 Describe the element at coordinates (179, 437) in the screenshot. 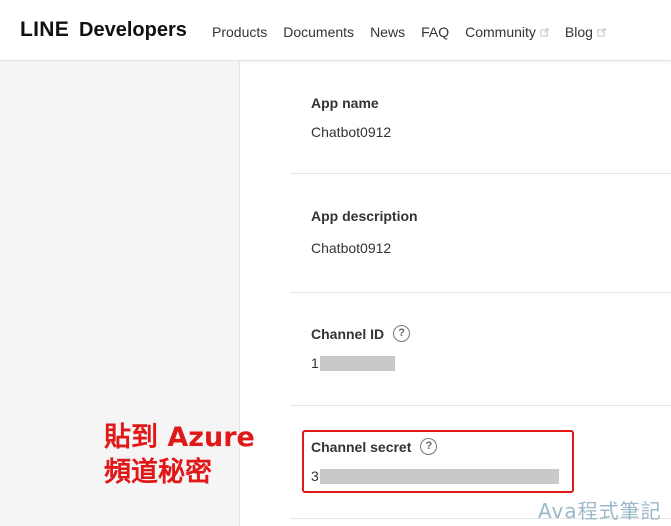

I see `annotation-line-1: 貼到 Azure` at that location.